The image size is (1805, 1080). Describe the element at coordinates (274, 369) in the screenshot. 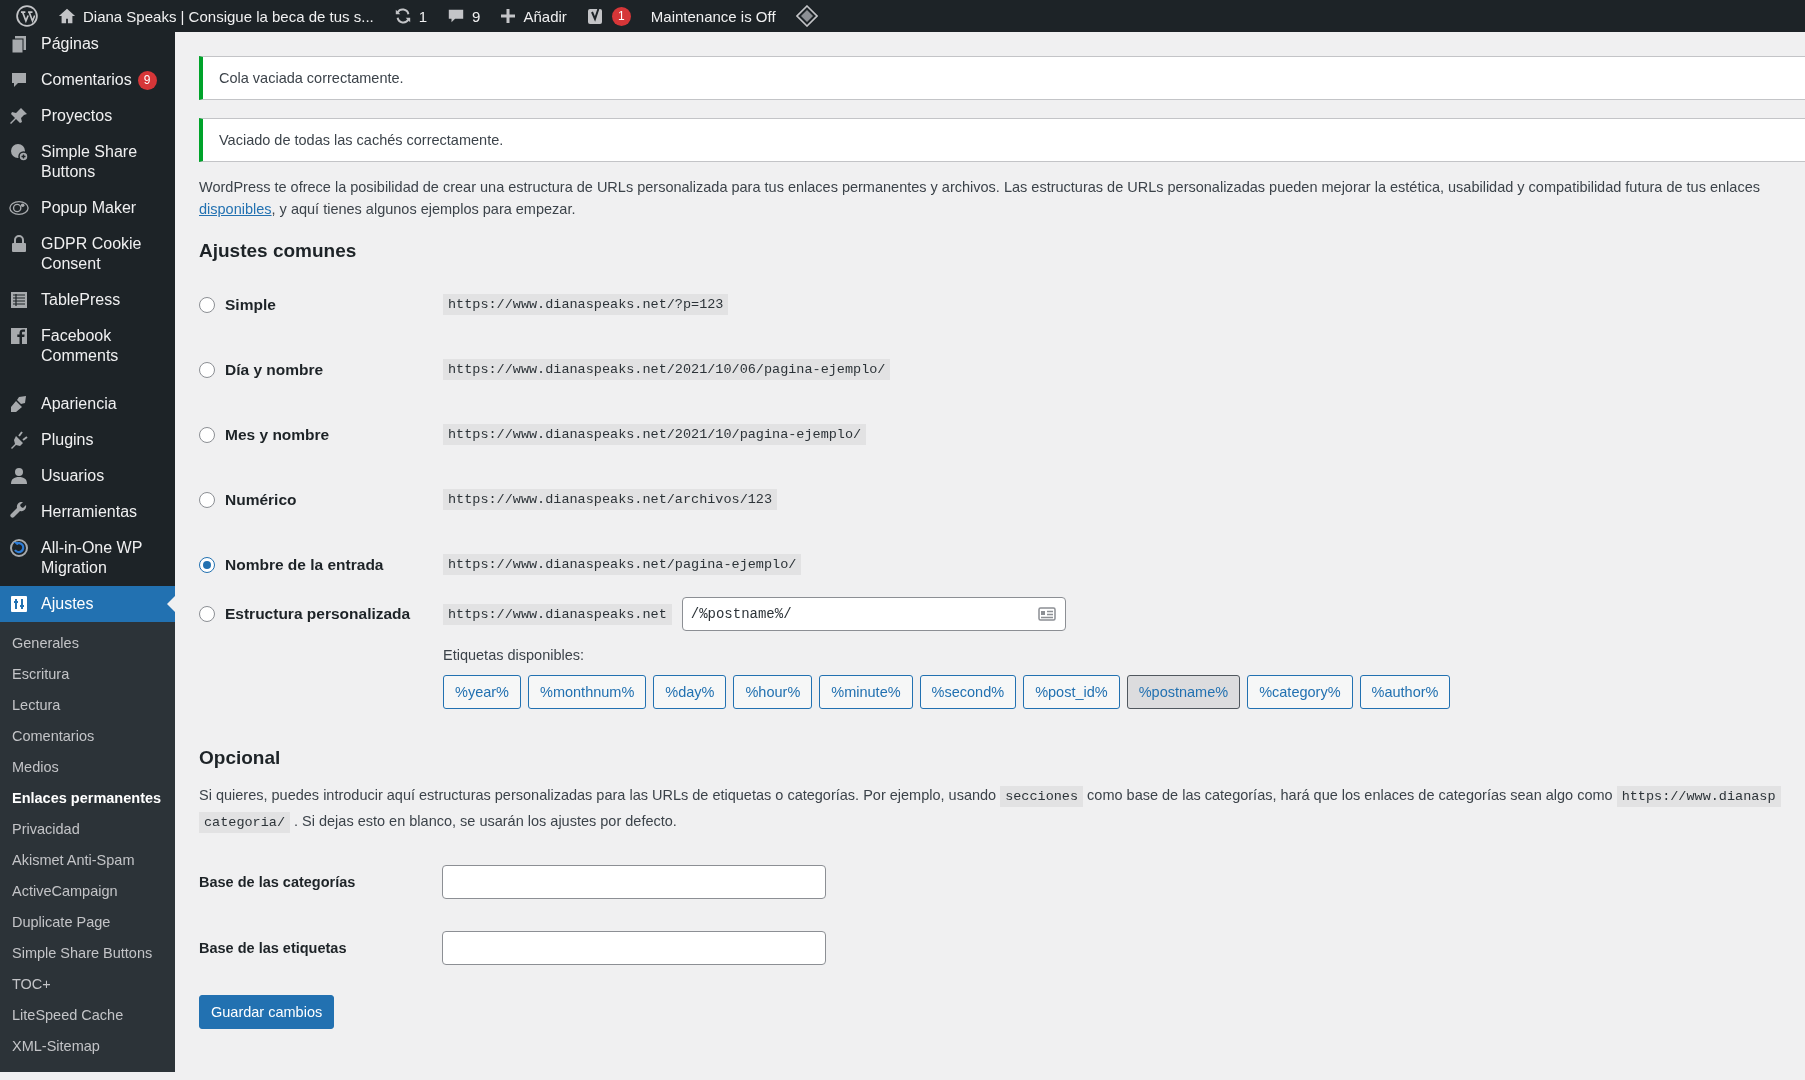

I see `option-label: Día y nombre` at that location.